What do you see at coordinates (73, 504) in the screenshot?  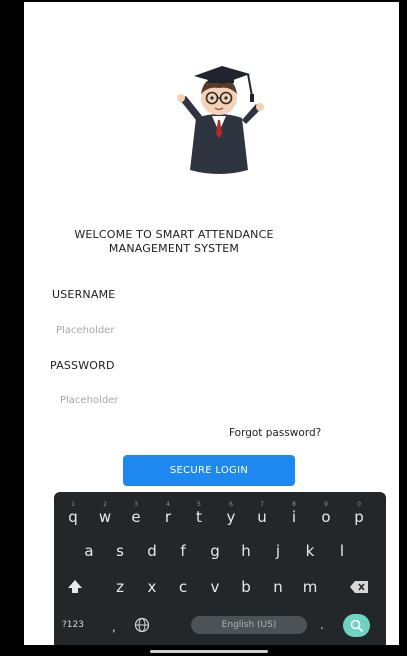 I see `key-hint: 1` at bounding box center [73, 504].